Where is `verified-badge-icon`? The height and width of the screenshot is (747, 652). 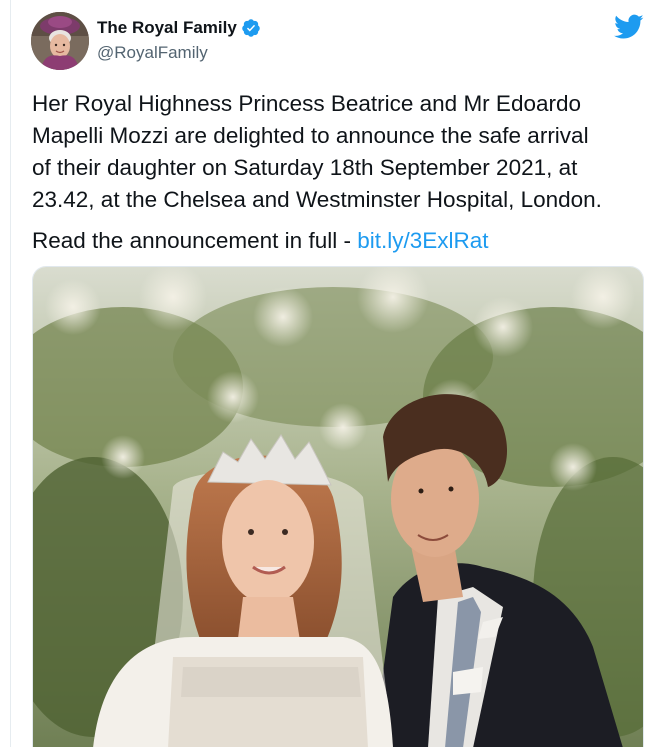 verified-badge-icon is located at coordinates (251, 28).